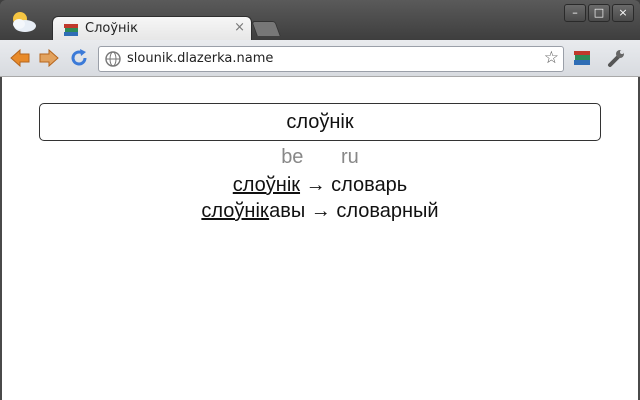  Describe the element at coordinates (152, 28) in the screenshot. I see `browser-tab: Слоўнік ×` at that location.